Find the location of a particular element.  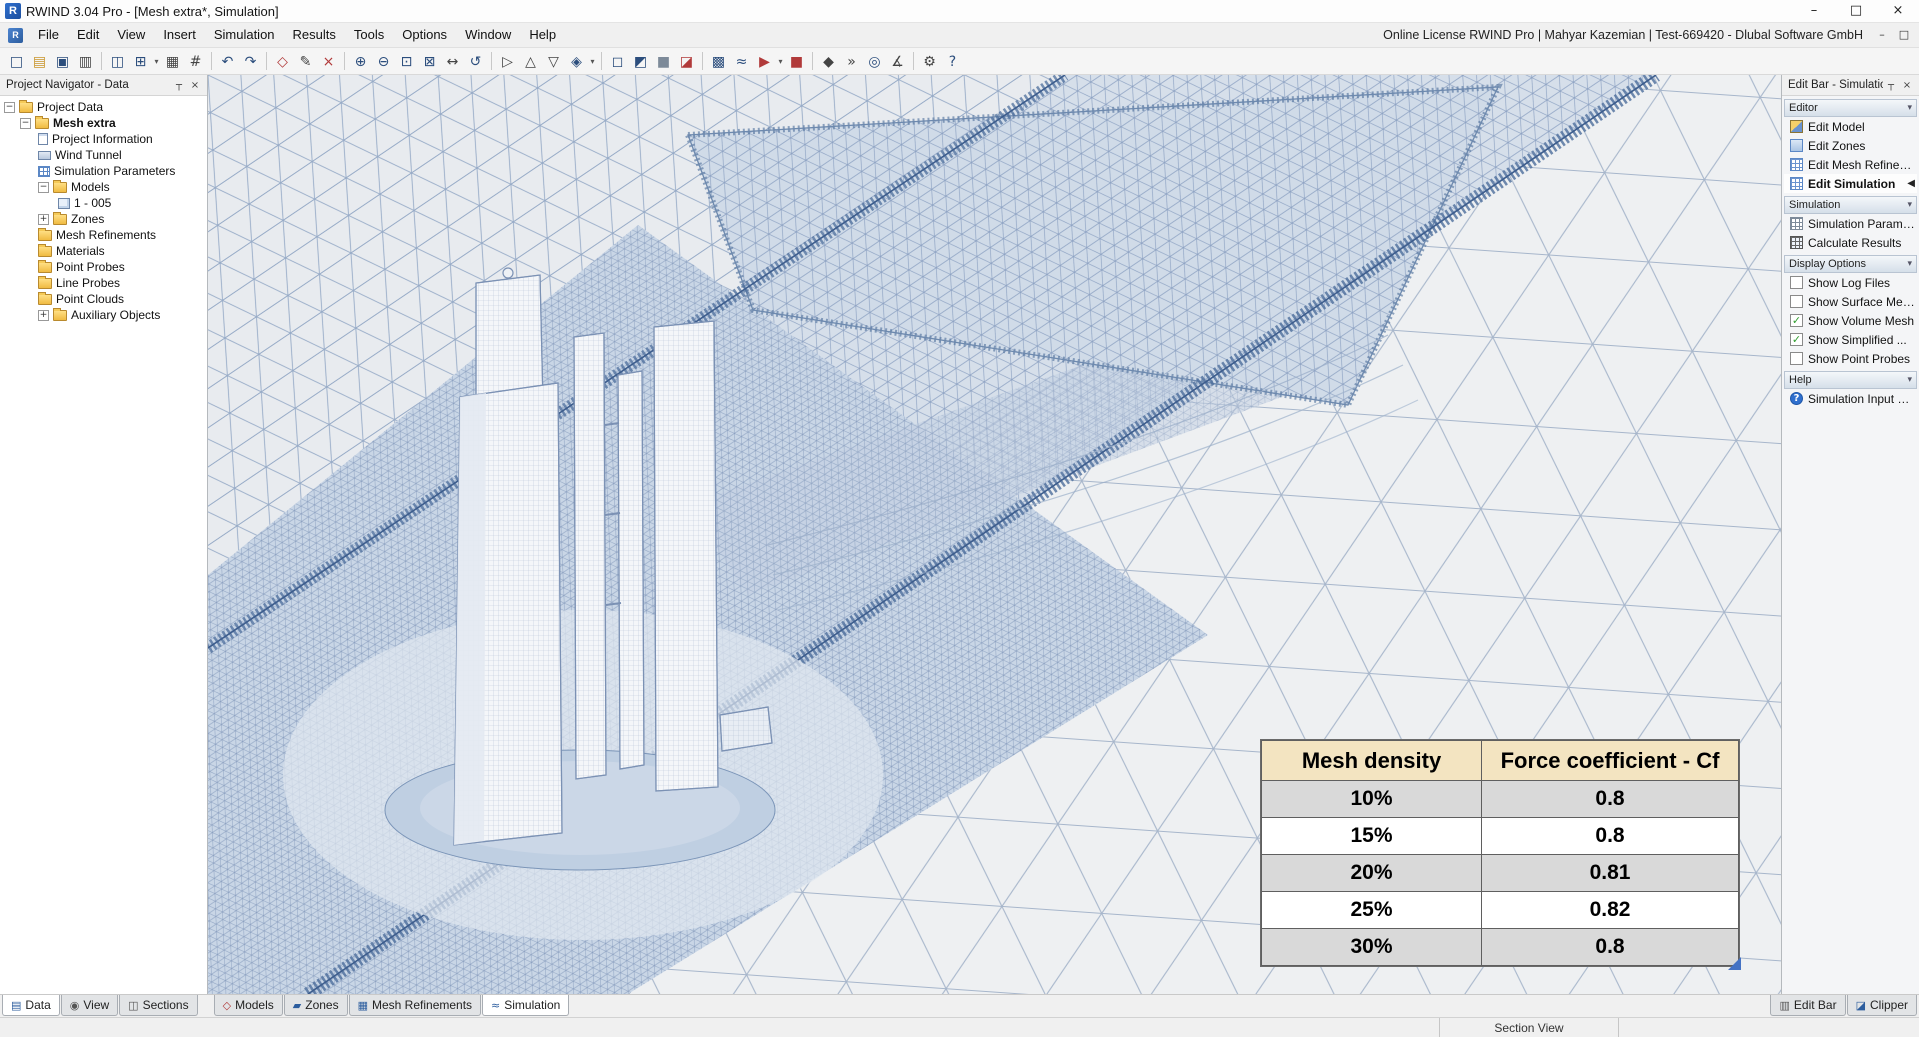

menu-options: Options is located at coordinates (424, 35).